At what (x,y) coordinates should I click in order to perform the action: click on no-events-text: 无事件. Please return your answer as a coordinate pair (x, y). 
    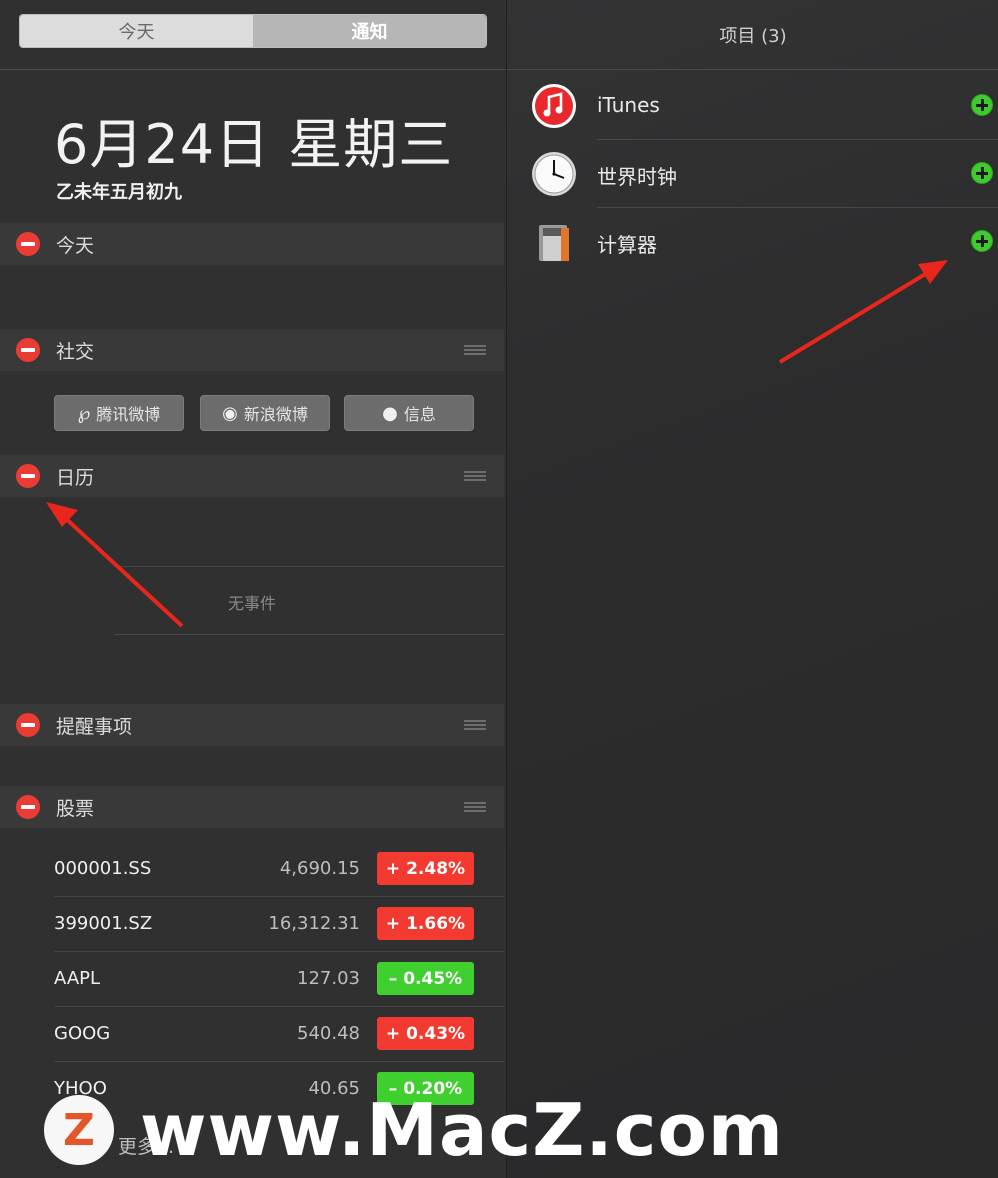
    Looking at the image, I should click on (252, 603).